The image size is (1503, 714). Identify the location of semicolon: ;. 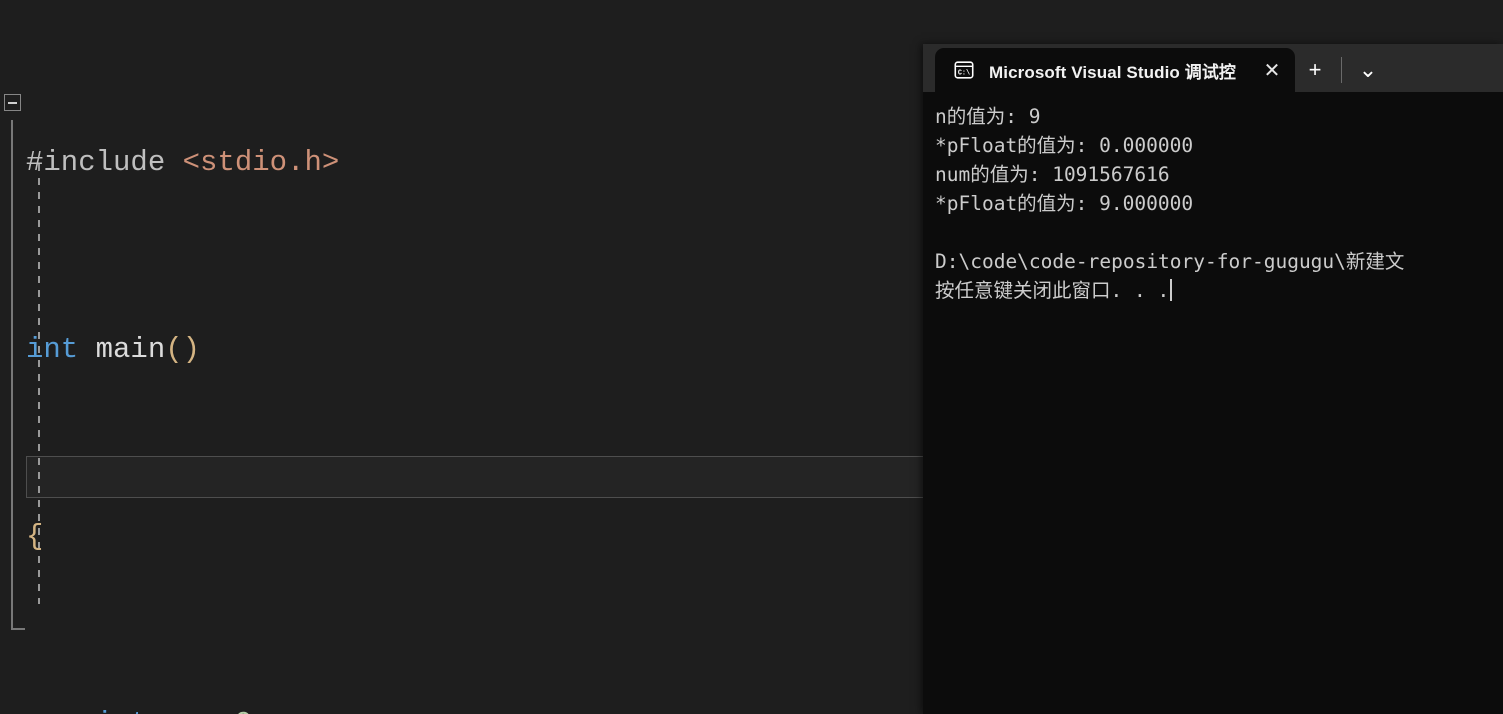
(260, 710).